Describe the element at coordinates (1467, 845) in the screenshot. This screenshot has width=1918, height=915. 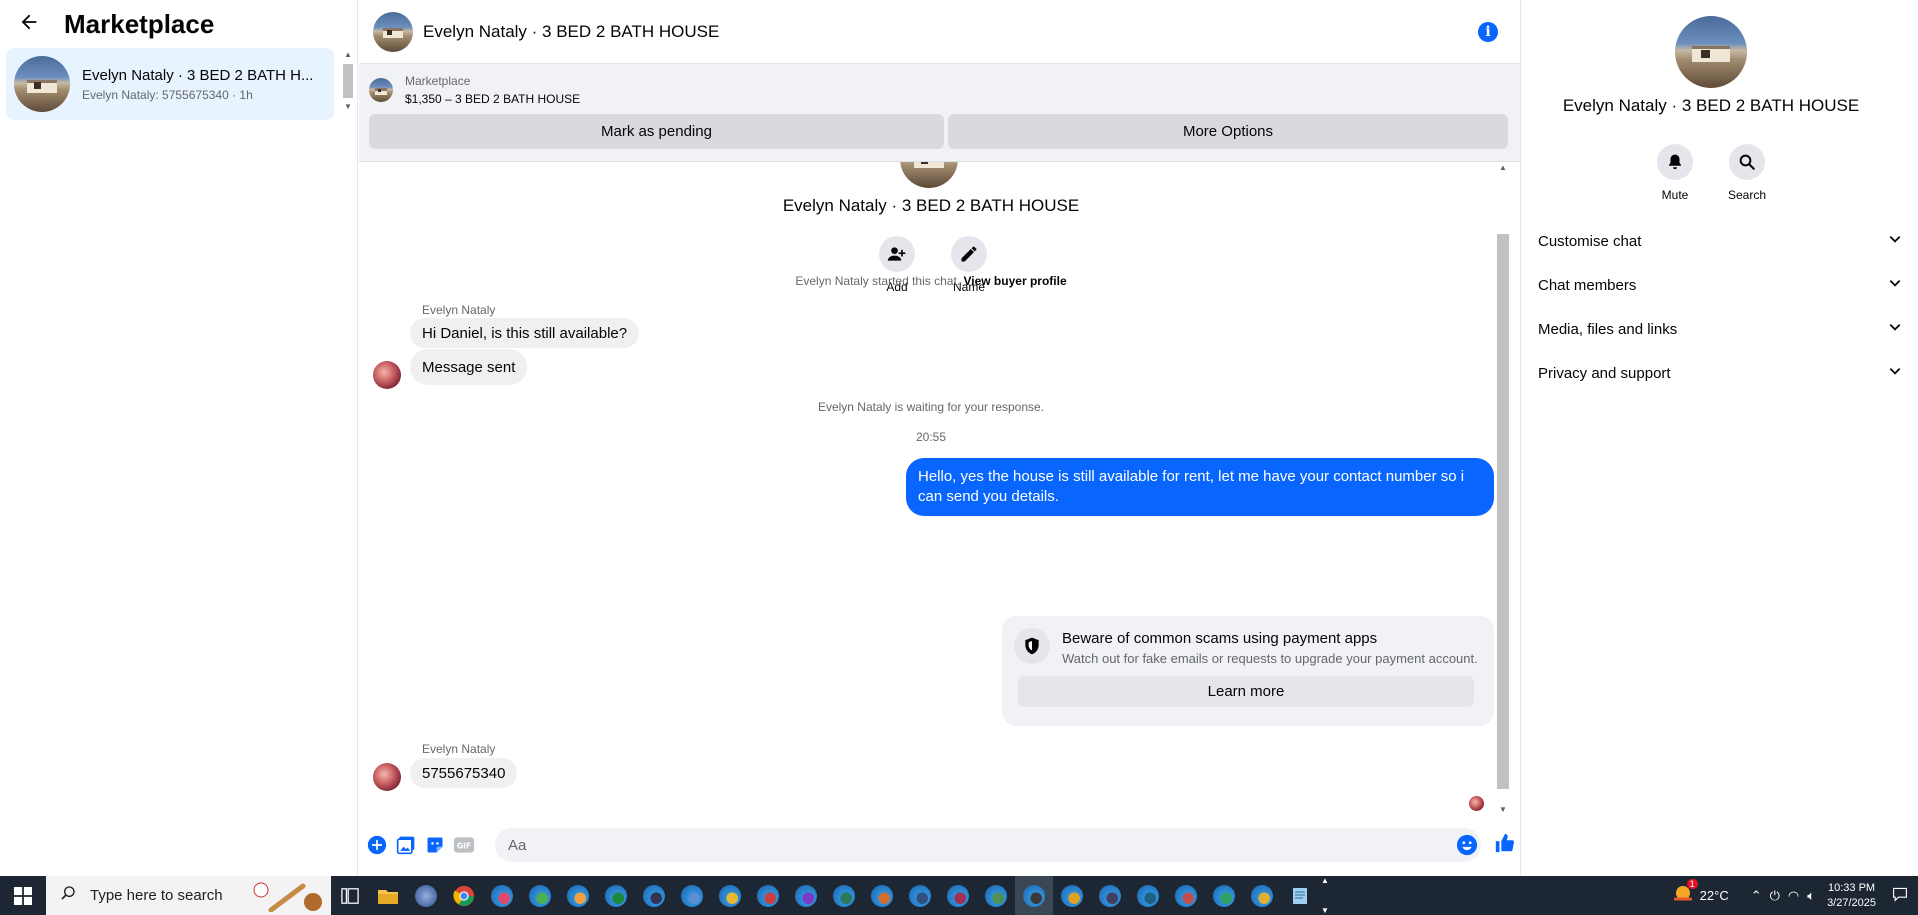
I see `emoji-icon` at that location.